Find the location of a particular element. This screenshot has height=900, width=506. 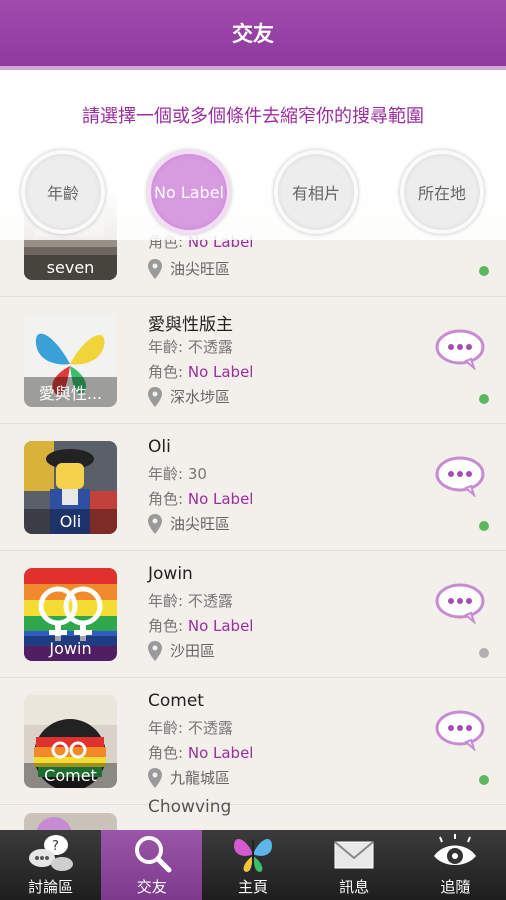

tab-discussion: ? 討論區 is located at coordinates (50, 865).